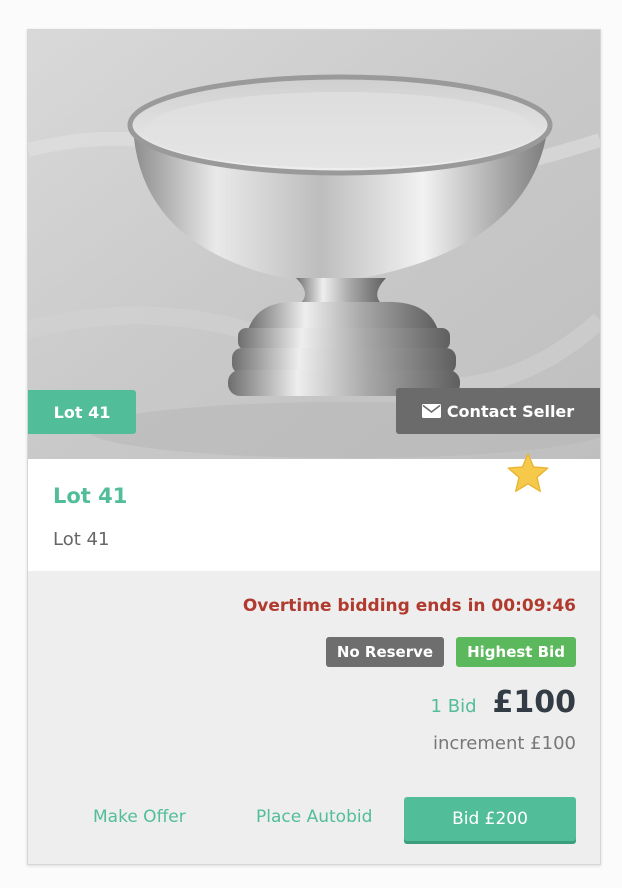 This screenshot has width=622, height=888. What do you see at coordinates (90, 496) in the screenshot?
I see `lot-title: Lot 41` at bounding box center [90, 496].